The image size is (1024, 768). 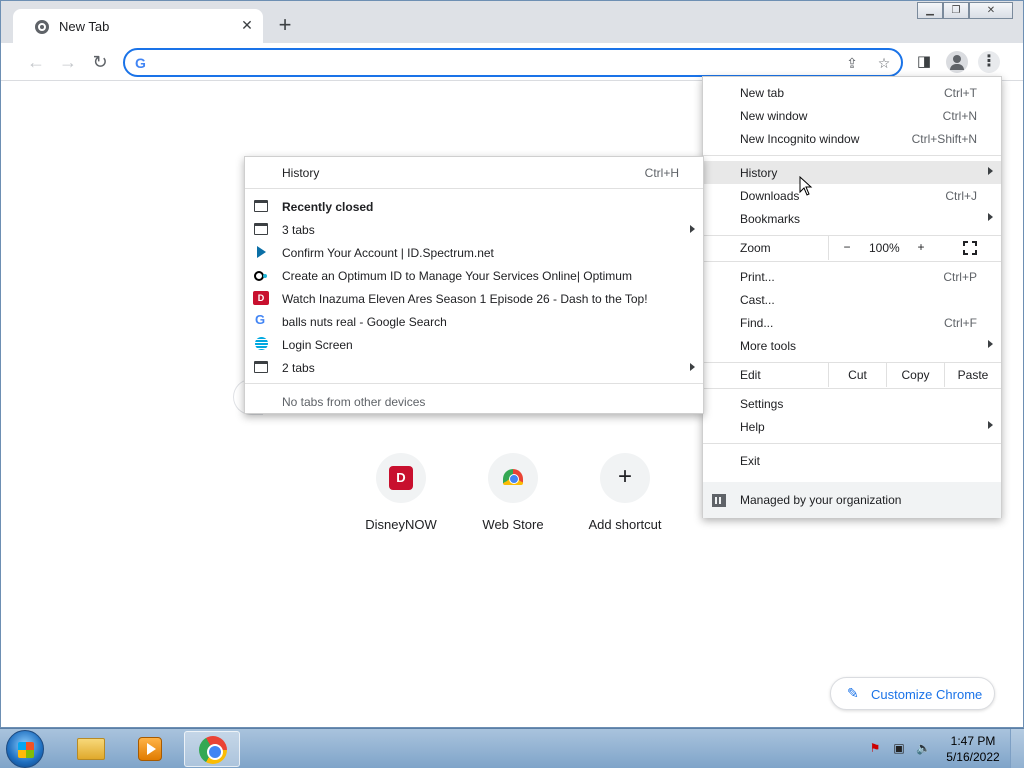 What do you see at coordinates (100, 62) in the screenshot?
I see `reload-button: ↻` at bounding box center [100, 62].